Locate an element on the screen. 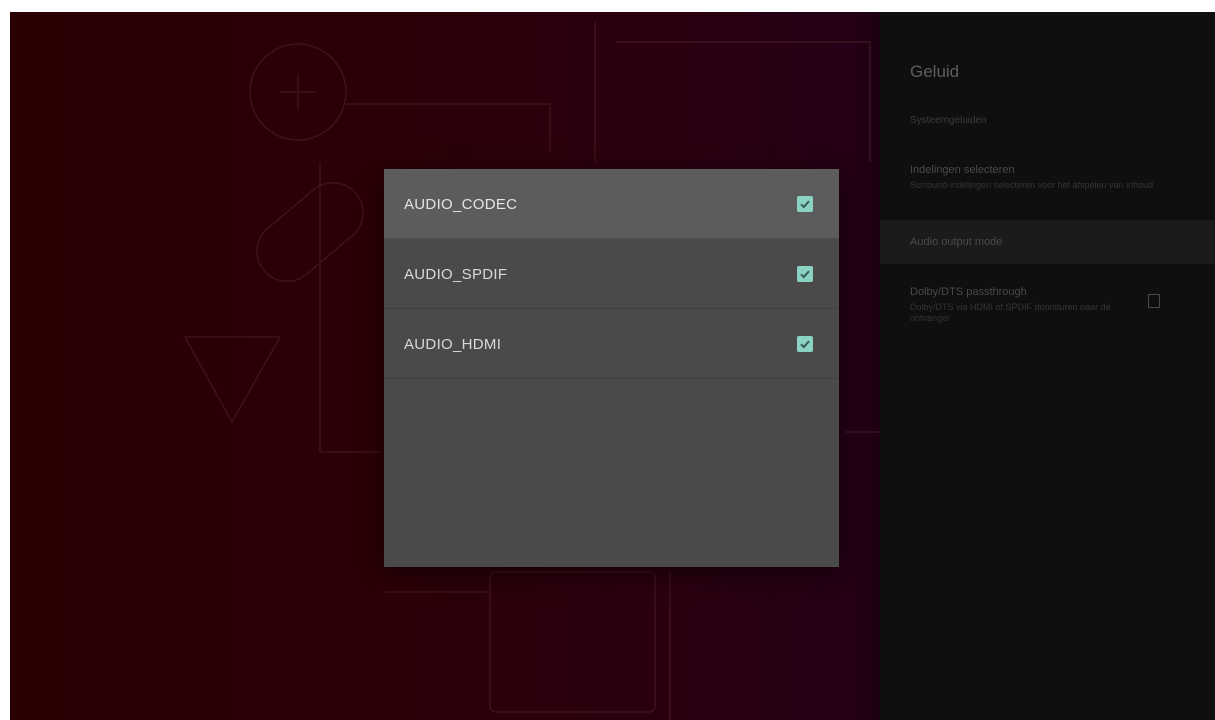  setting-title: Audio output mode is located at coordinates (956, 242).